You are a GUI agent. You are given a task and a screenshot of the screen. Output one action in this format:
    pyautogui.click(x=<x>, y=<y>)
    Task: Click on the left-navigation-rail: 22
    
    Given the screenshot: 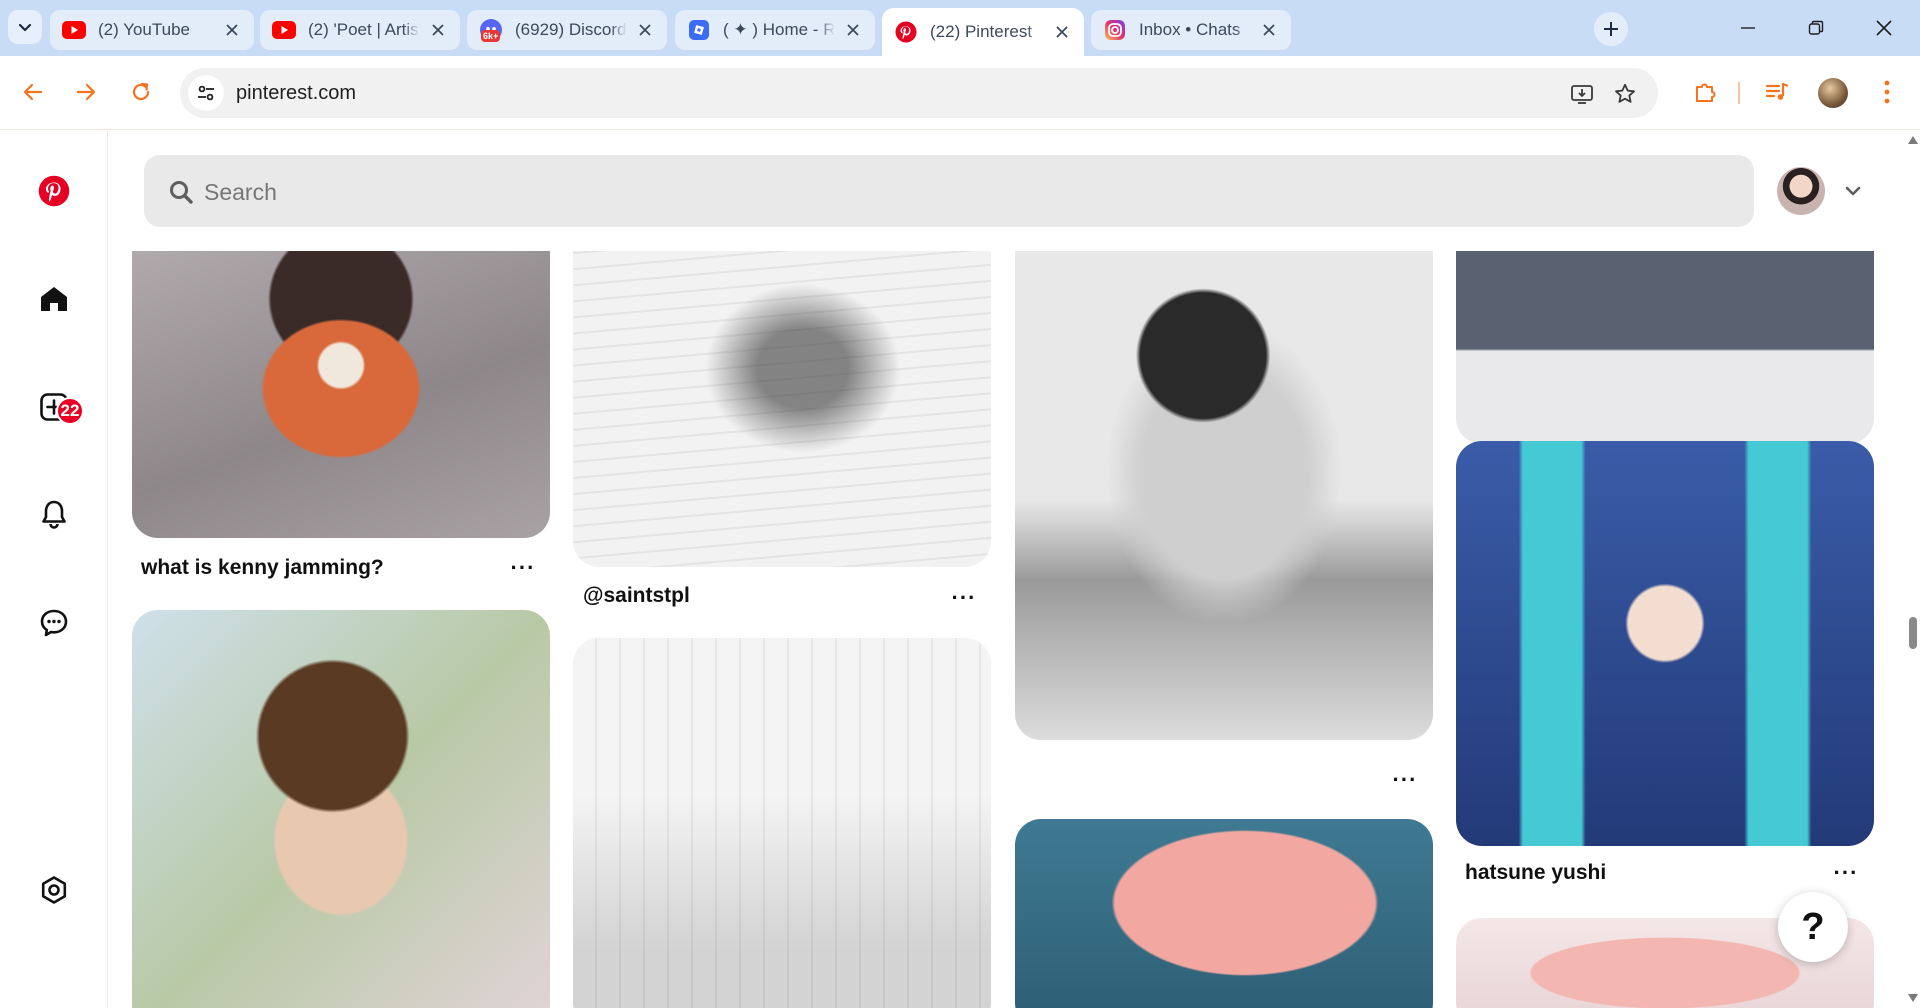 What is the action you would take?
    pyautogui.click(x=54, y=569)
    